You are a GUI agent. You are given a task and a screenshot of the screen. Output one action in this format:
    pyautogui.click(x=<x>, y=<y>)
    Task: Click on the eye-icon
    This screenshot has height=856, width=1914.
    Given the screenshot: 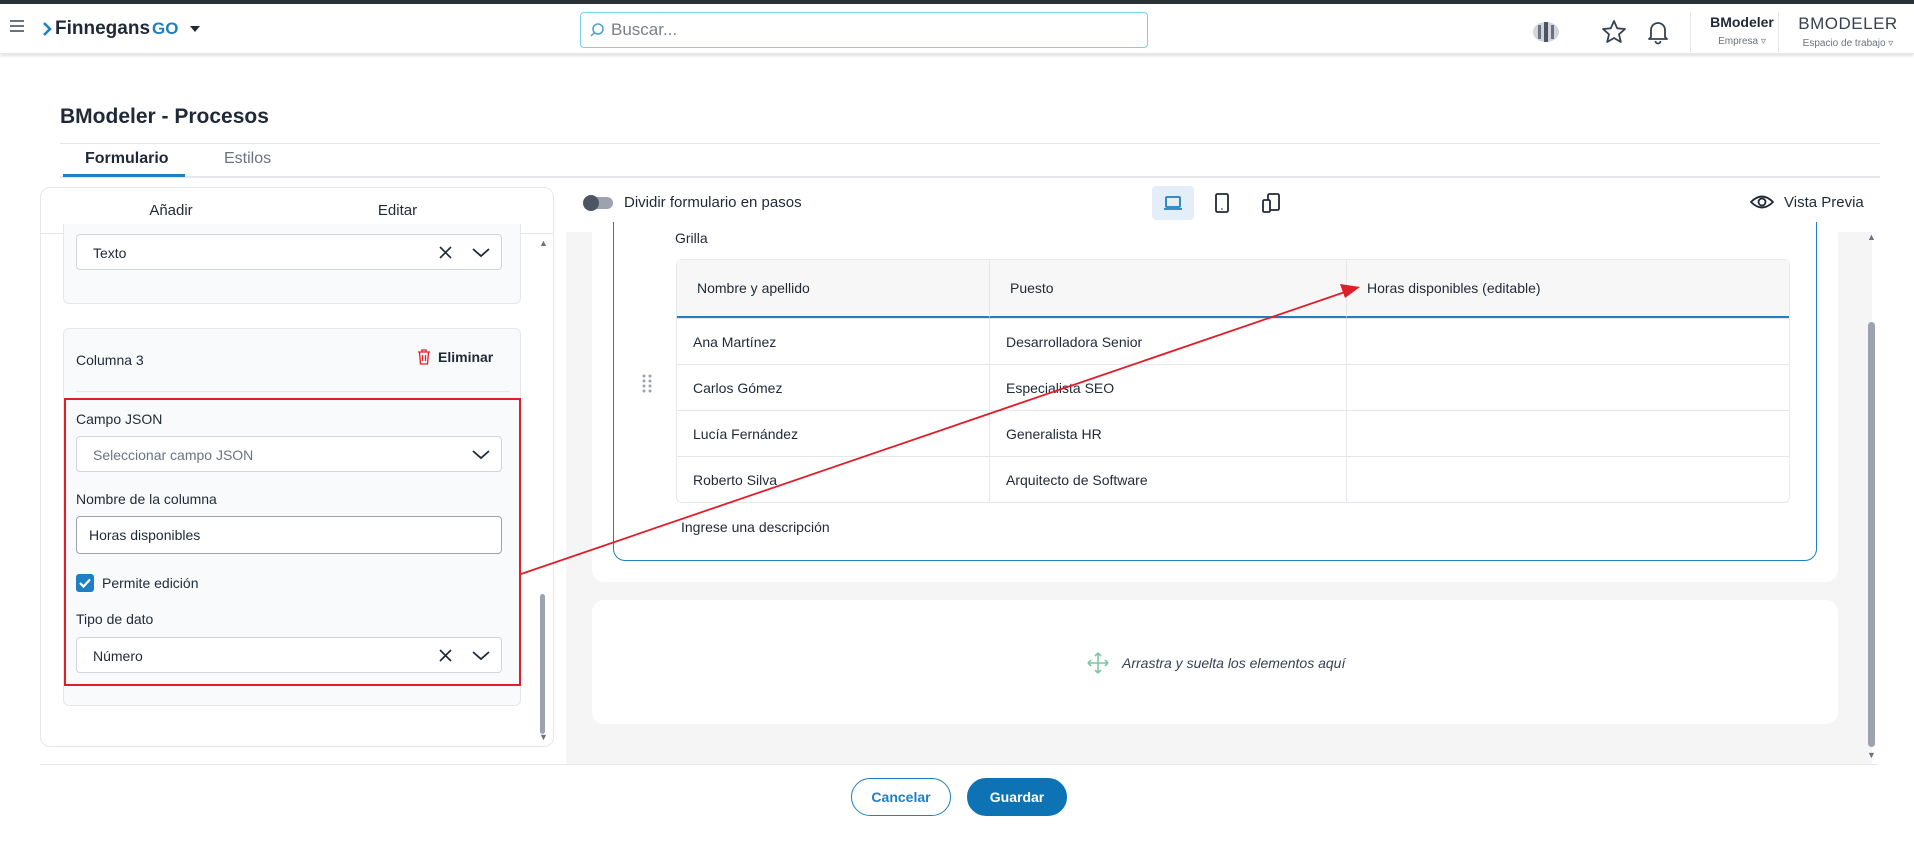 What is the action you would take?
    pyautogui.click(x=1762, y=202)
    